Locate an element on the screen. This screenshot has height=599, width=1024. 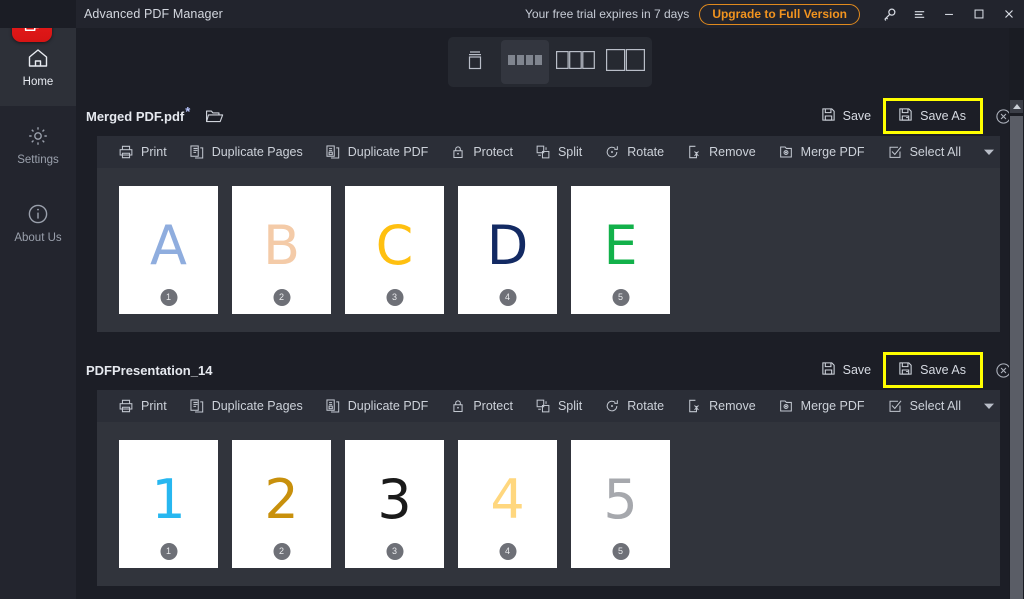
page-thumbnail: 3 3 is located at coordinates (394, 504).